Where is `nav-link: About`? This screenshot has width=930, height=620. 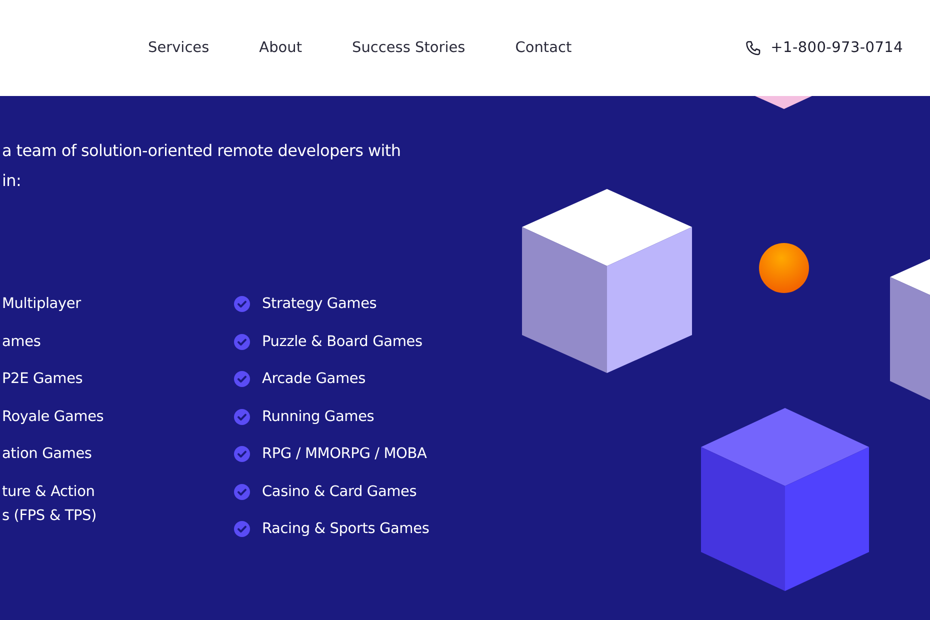 nav-link: About is located at coordinates (280, 48).